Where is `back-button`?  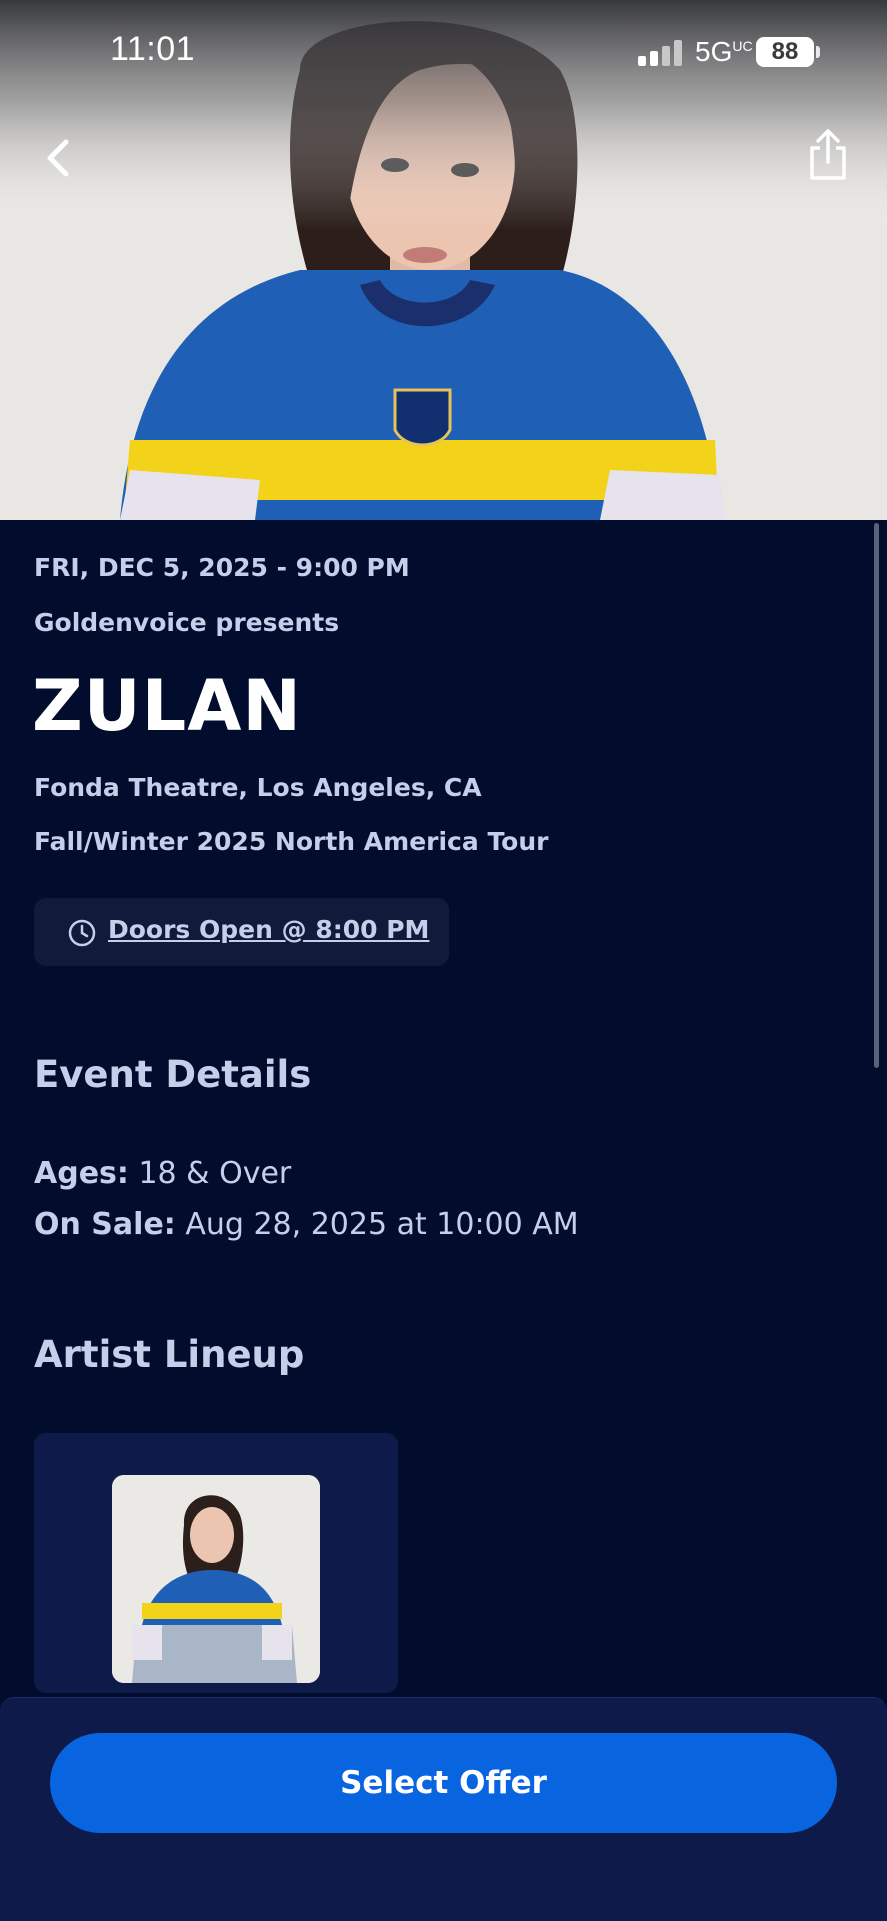
back-button is located at coordinates (60, 158).